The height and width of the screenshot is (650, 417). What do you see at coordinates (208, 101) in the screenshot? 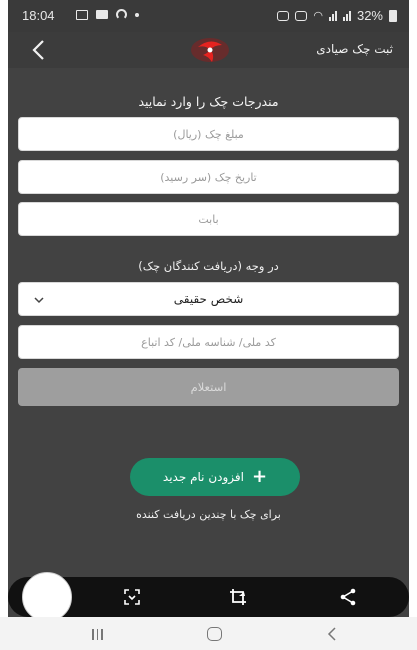
I see `form-header: مندرجات چک را وارد نمایید` at bounding box center [208, 101].